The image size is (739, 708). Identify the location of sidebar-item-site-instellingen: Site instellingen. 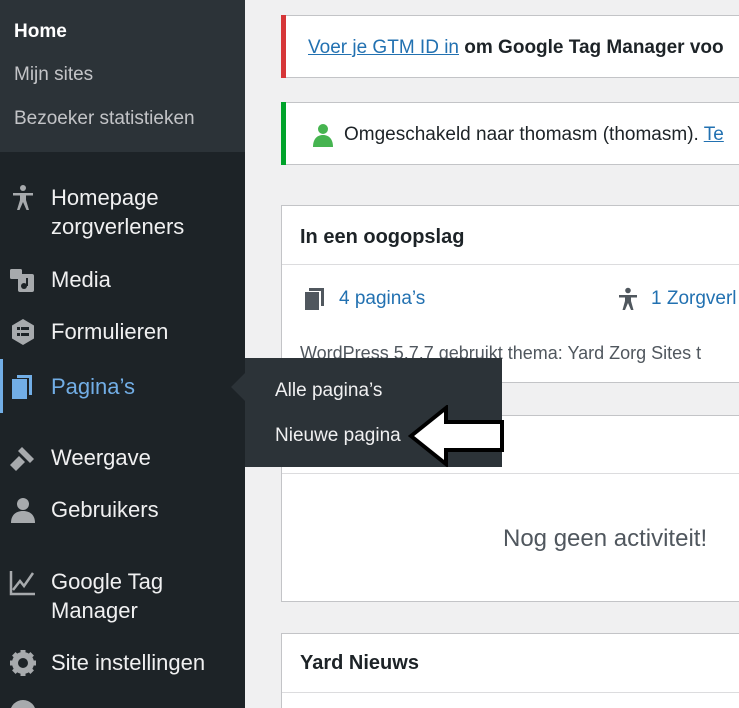
(122, 663).